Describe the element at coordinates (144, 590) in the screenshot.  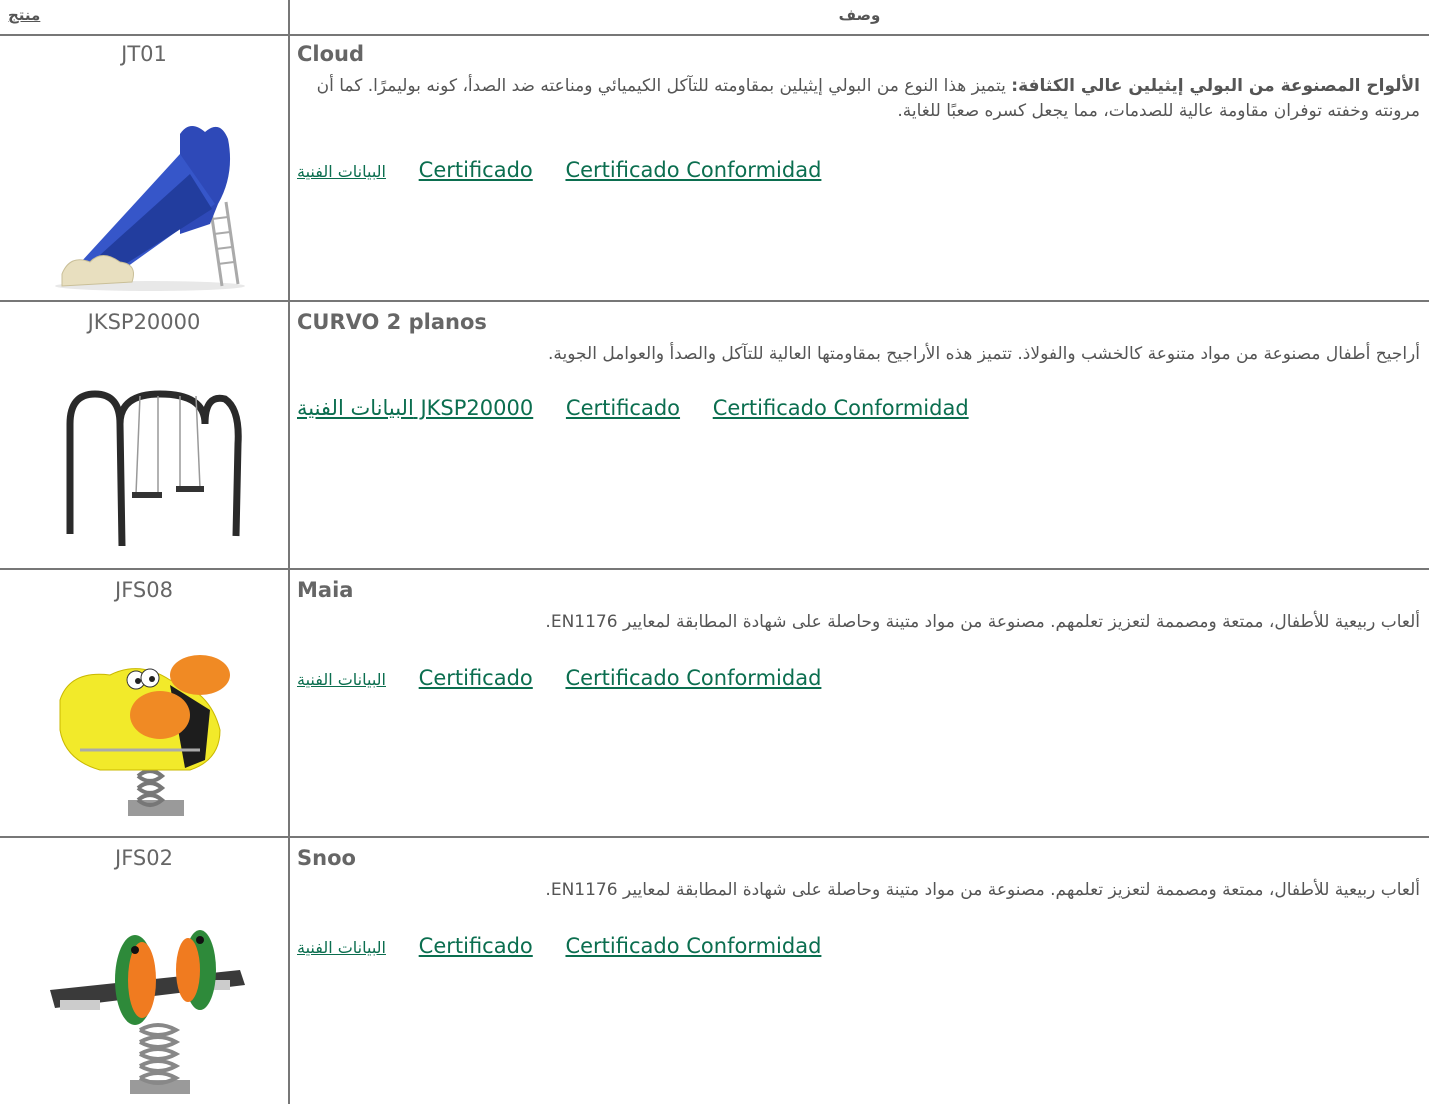
I see `product-code: JFS08` at that location.